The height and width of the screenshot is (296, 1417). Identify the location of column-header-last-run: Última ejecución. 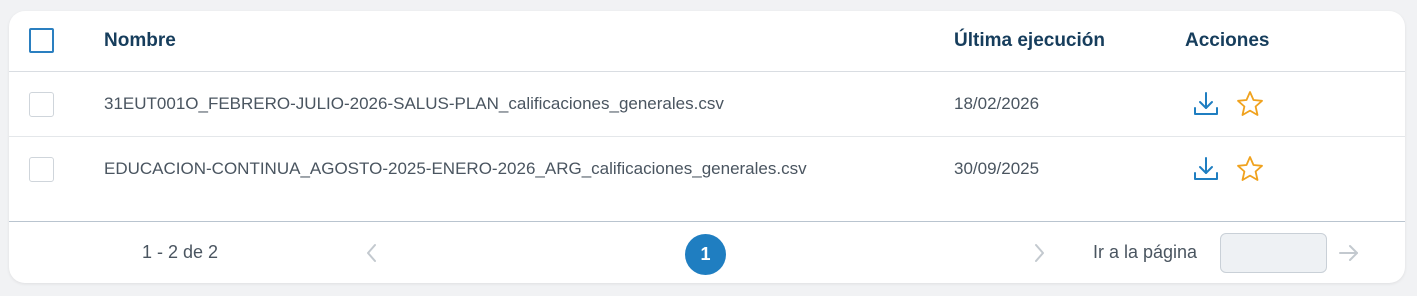
(1029, 41).